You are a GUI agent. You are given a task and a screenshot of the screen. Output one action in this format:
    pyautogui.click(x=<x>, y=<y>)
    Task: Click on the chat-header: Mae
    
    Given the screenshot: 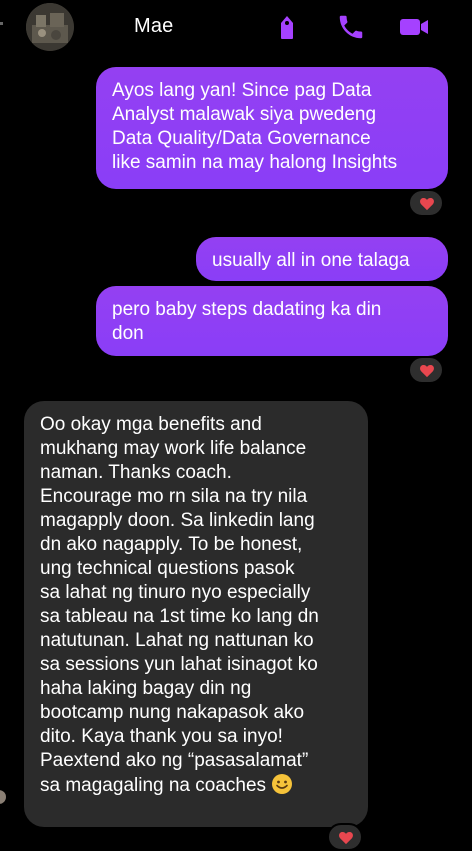 What is the action you would take?
    pyautogui.click(x=236, y=28)
    